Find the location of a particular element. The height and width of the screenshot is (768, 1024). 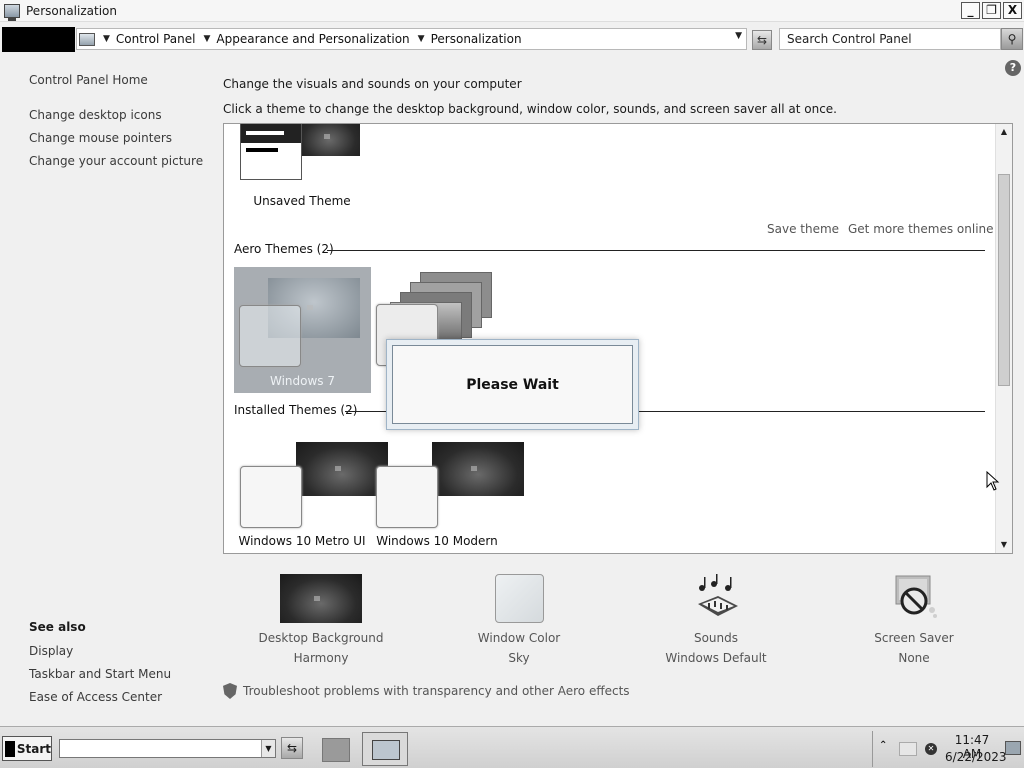

window-preview-icon is located at coordinates (271, 152).